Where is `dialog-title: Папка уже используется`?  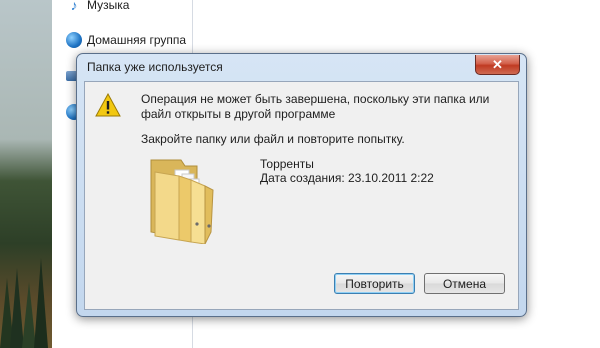
dialog-title: Папка уже используется is located at coordinates (155, 67).